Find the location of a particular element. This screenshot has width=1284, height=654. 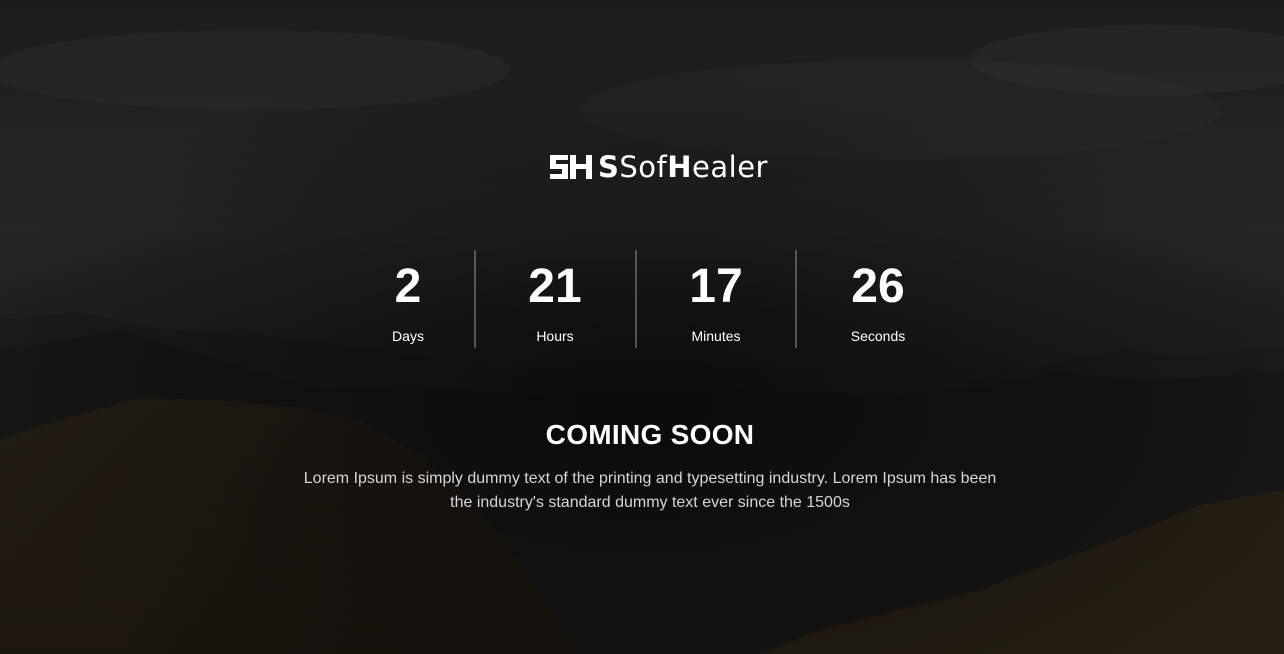

brand-name-bold-s: S is located at coordinates (609, 167).